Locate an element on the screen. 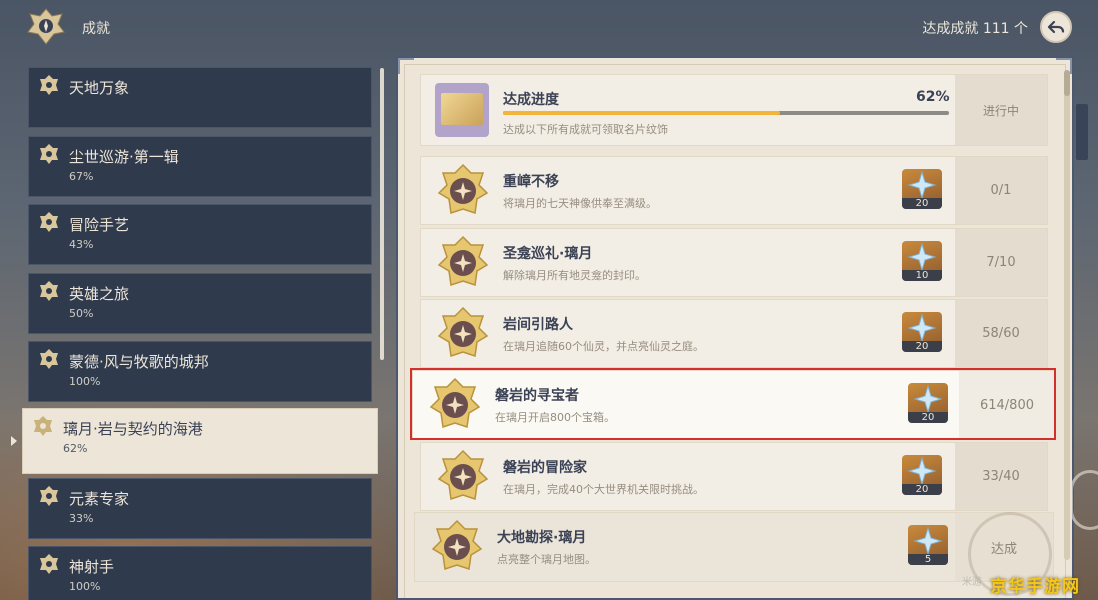  selection-arrow-icon is located at coordinates (14, 441).